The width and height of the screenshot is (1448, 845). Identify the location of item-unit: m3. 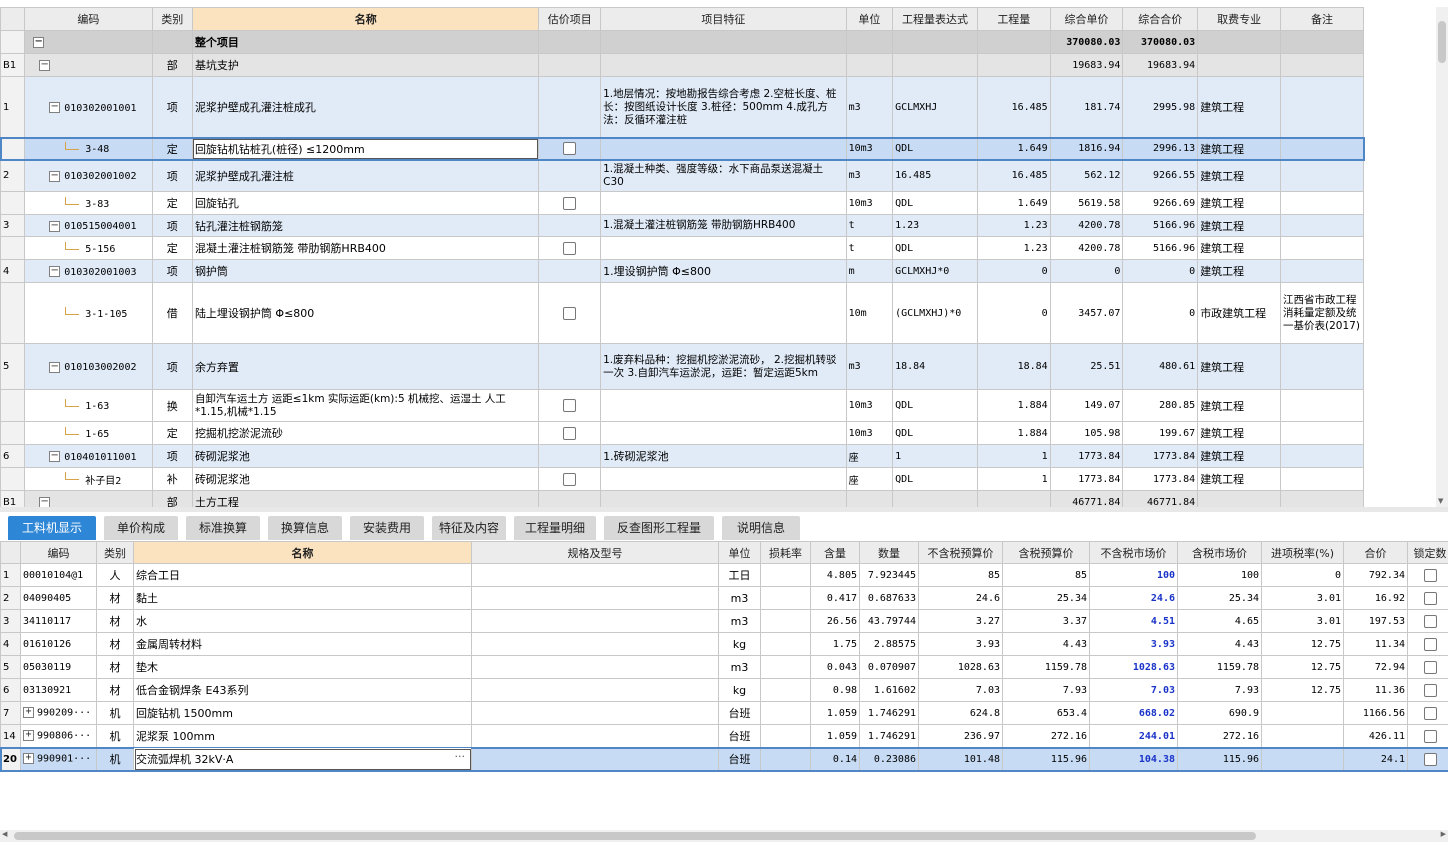
(869, 366).